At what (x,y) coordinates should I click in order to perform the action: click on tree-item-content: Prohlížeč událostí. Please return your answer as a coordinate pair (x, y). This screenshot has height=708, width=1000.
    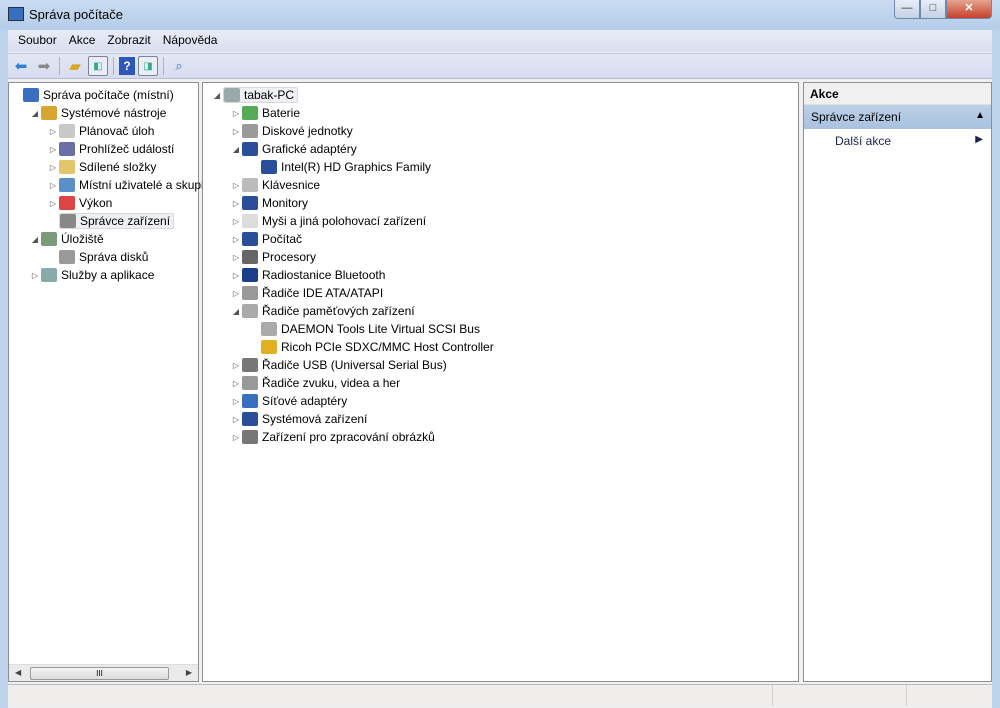
    Looking at the image, I should click on (116, 149).